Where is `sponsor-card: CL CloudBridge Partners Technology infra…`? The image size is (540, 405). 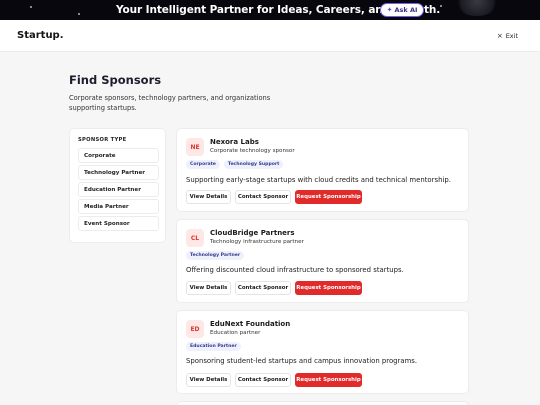
sponsor-card: CL CloudBridge Partners Technology infra… is located at coordinates (322, 261).